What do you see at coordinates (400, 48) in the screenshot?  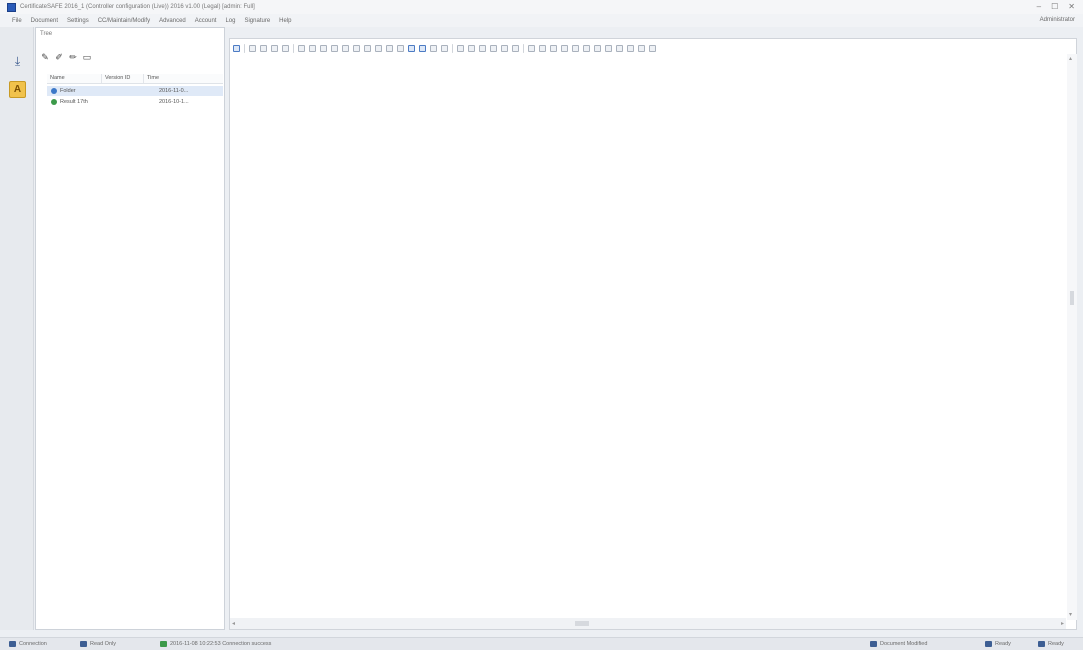 I see `table-tool-icon` at bounding box center [400, 48].